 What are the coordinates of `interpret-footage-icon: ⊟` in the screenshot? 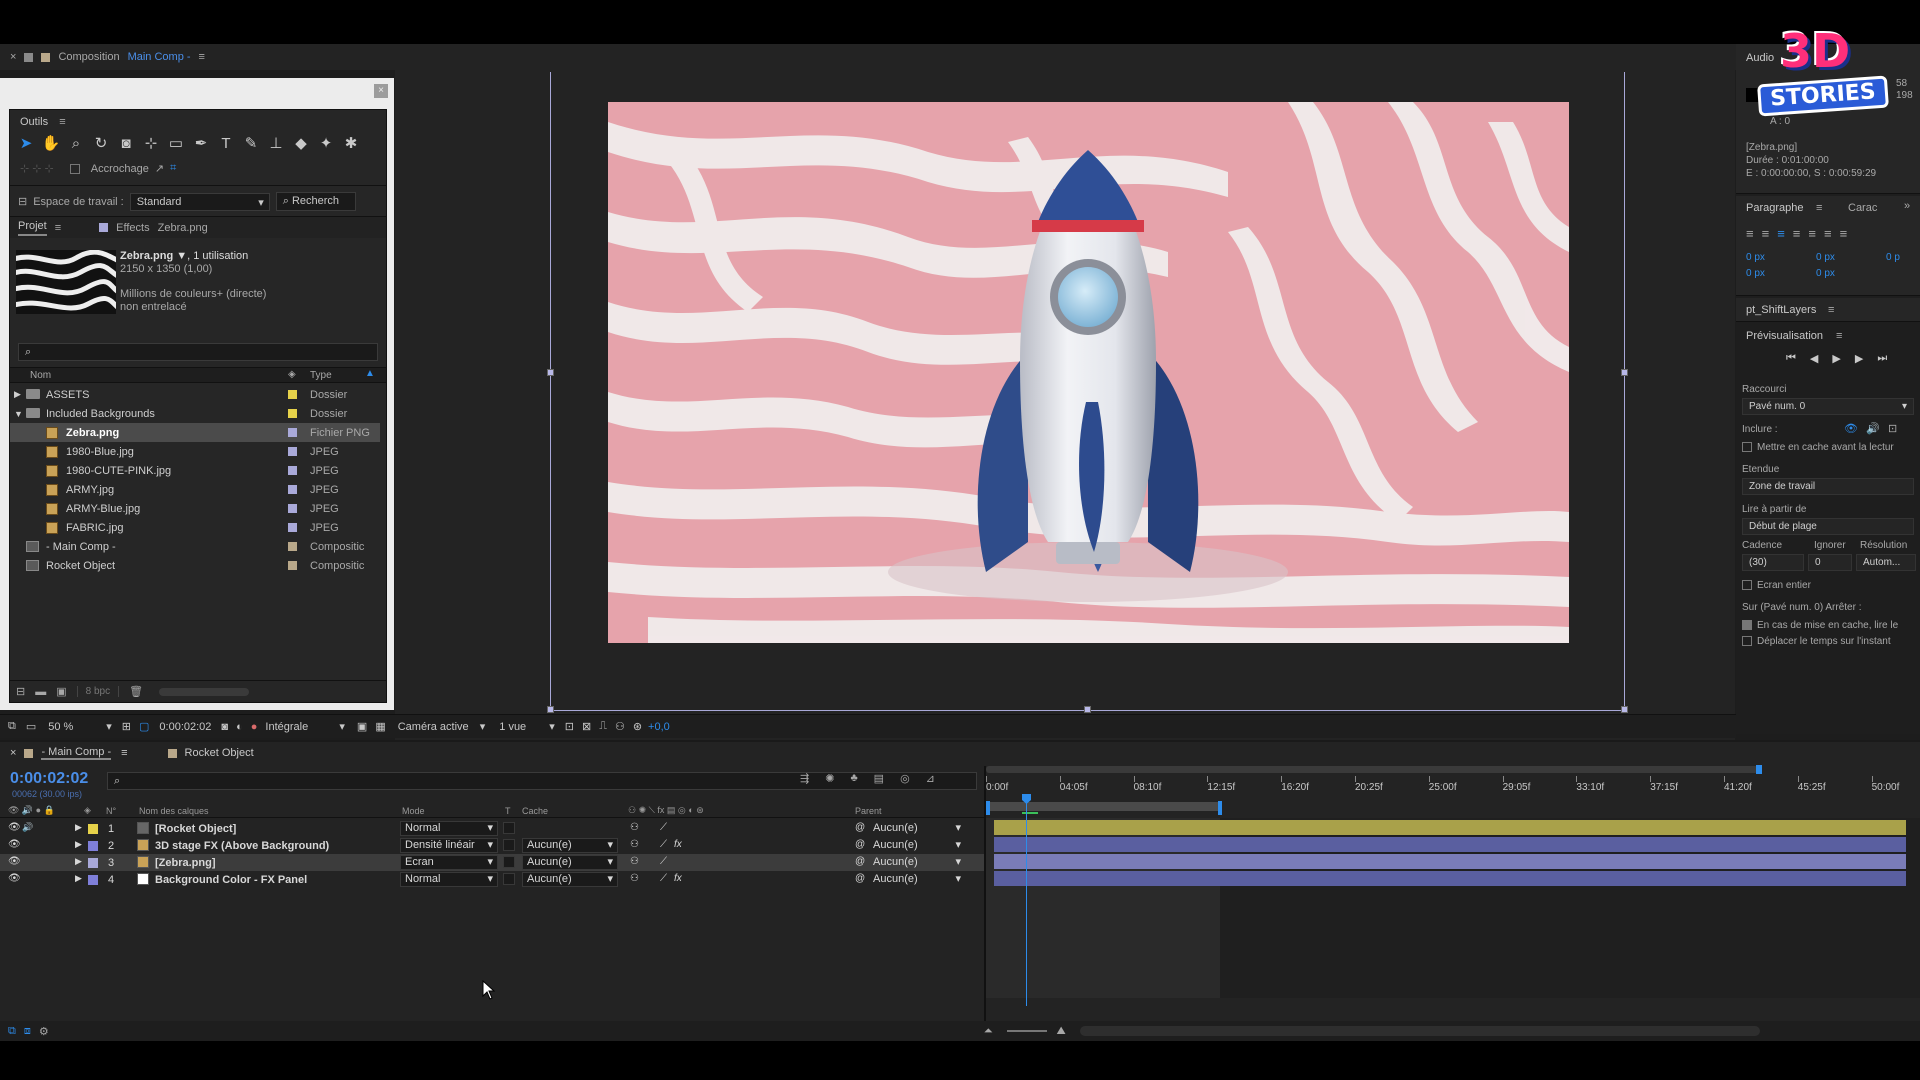 It's located at (20, 691).